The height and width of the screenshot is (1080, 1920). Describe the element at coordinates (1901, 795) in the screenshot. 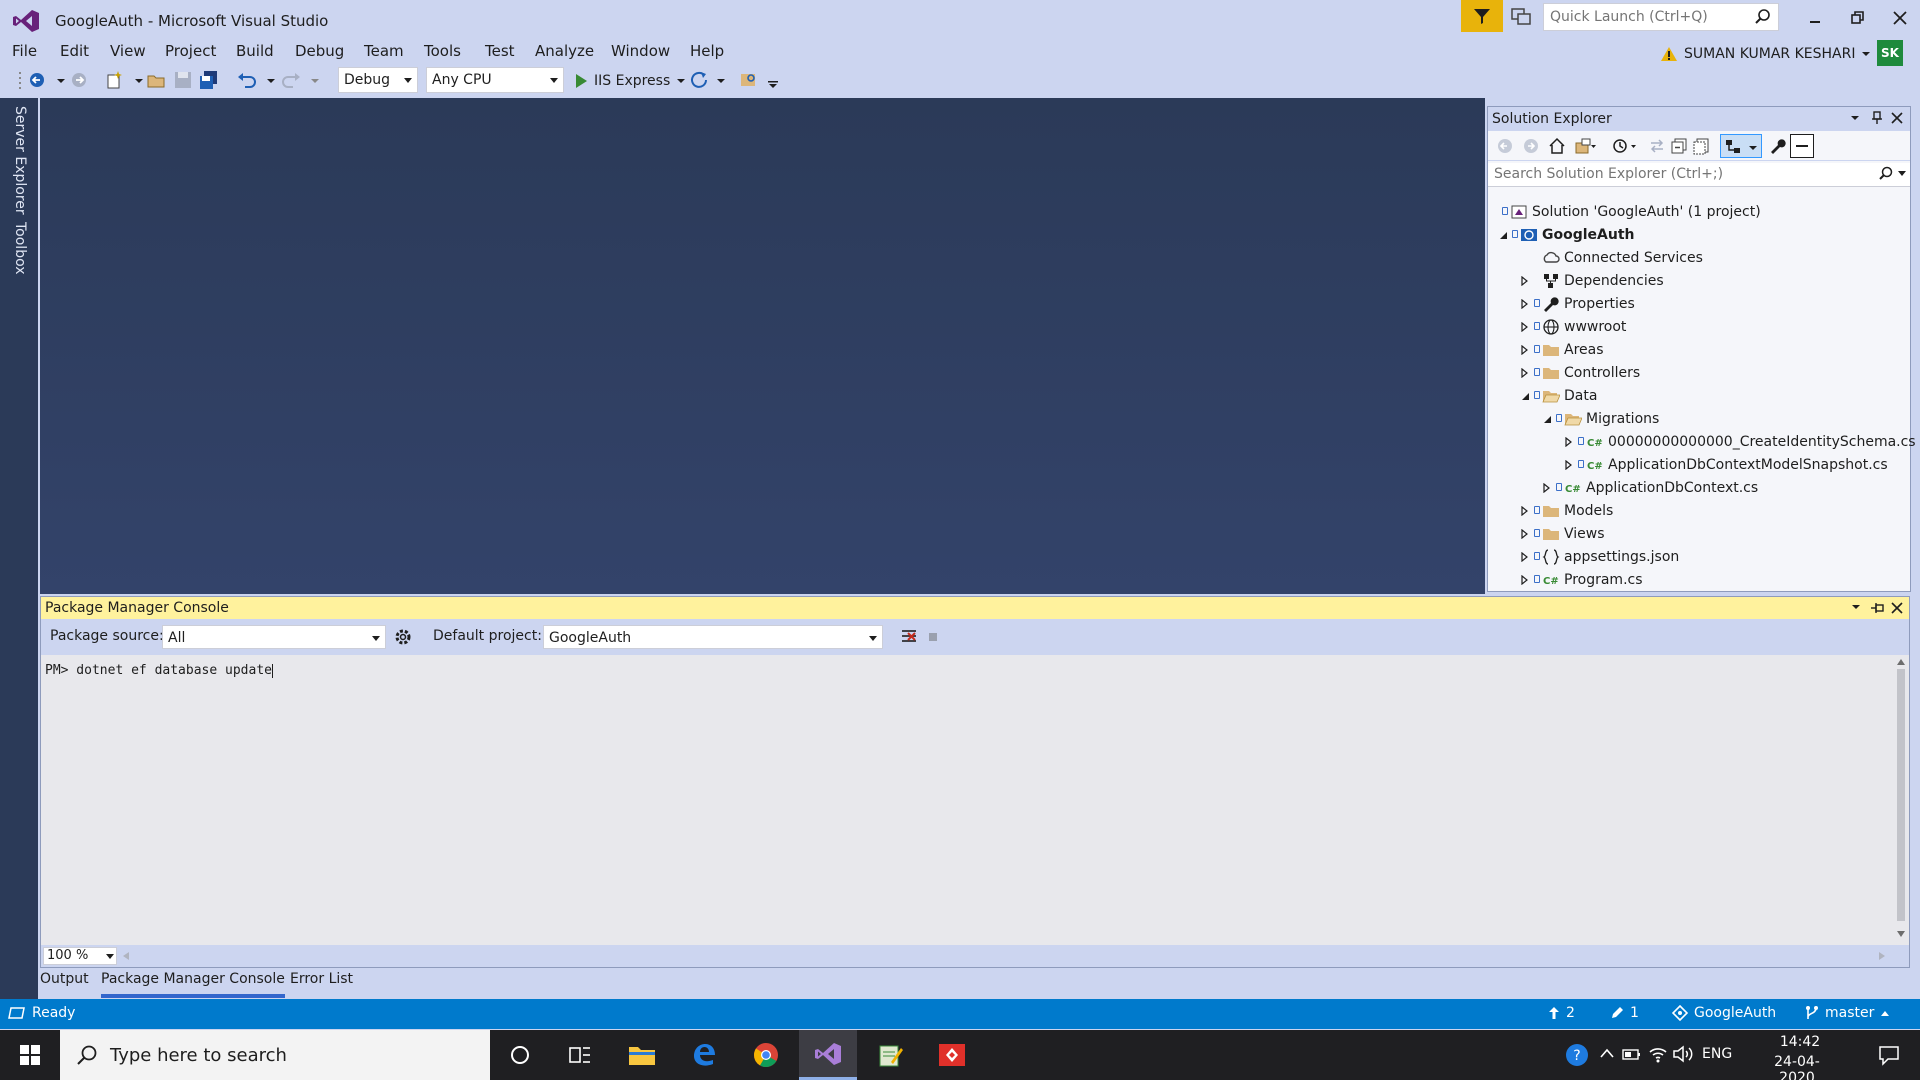

I see `scrollbar-thumb` at that location.